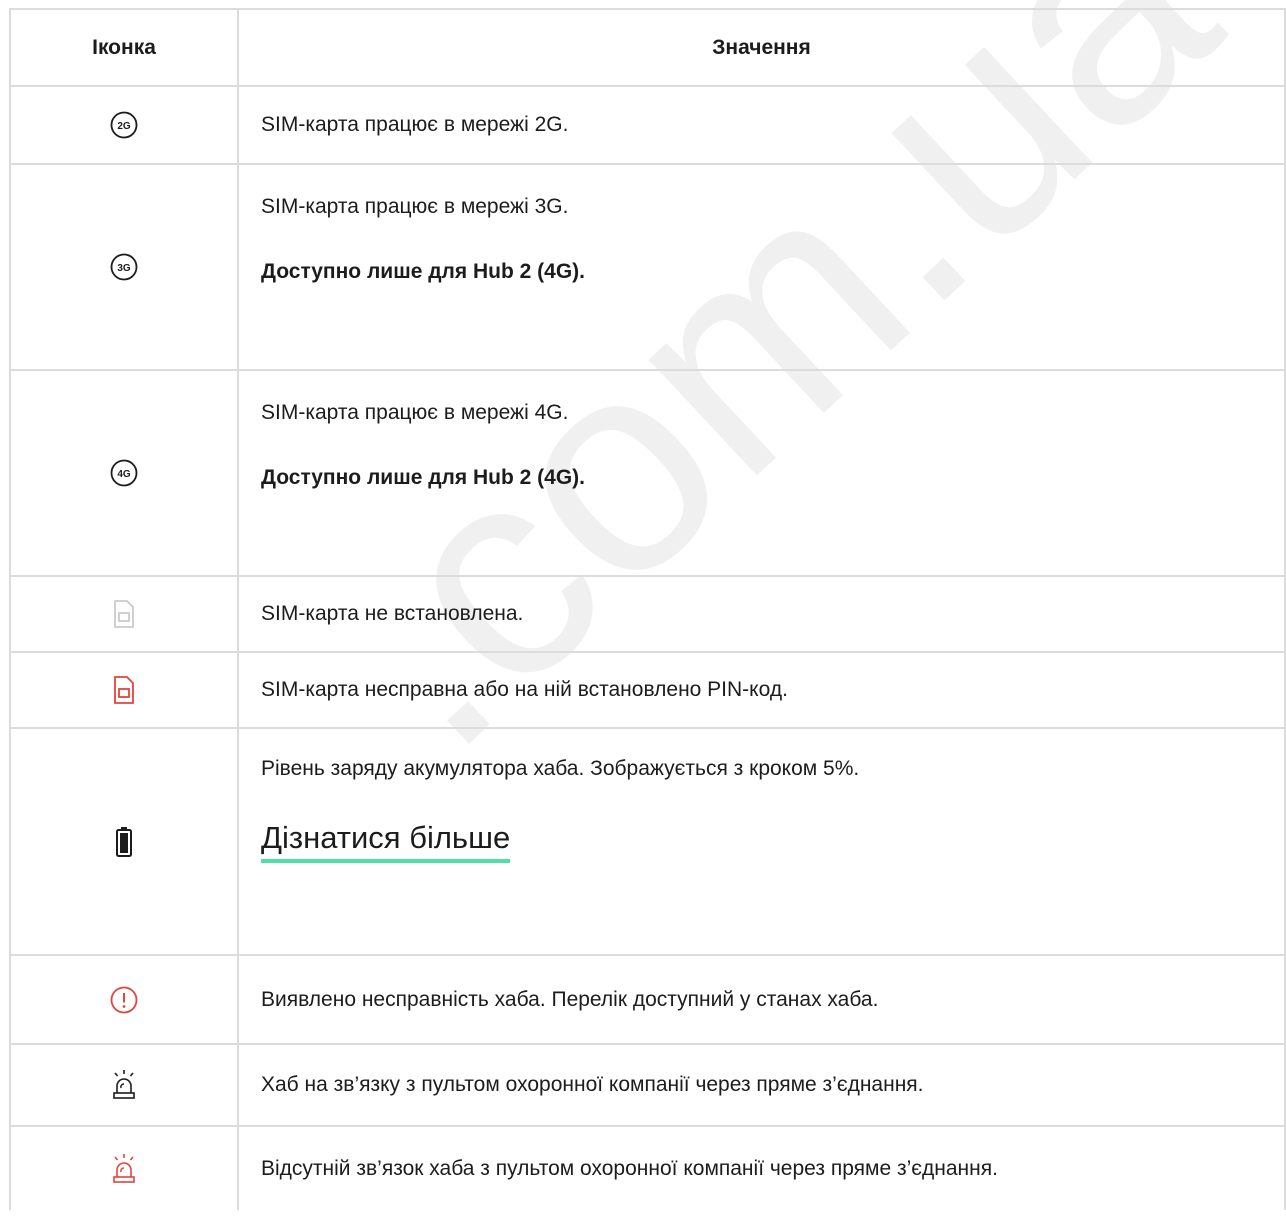 This screenshot has height=1227, width=1286. I want to click on meaning-cell: SIM-карта працює в мережі 2G., so click(761, 125).